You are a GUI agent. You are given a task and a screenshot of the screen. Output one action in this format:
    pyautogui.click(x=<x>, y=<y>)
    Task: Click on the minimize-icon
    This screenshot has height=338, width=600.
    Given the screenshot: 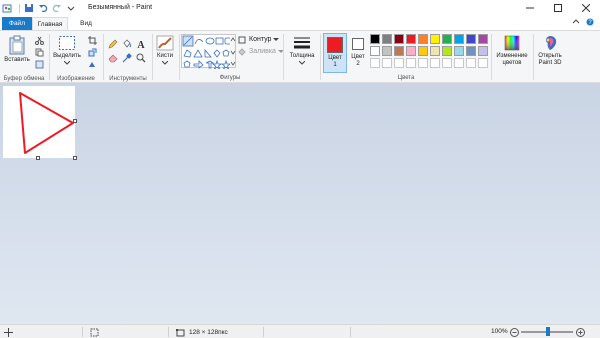 What is the action you would take?
    pyautogui.click(x=530, y=8)
    